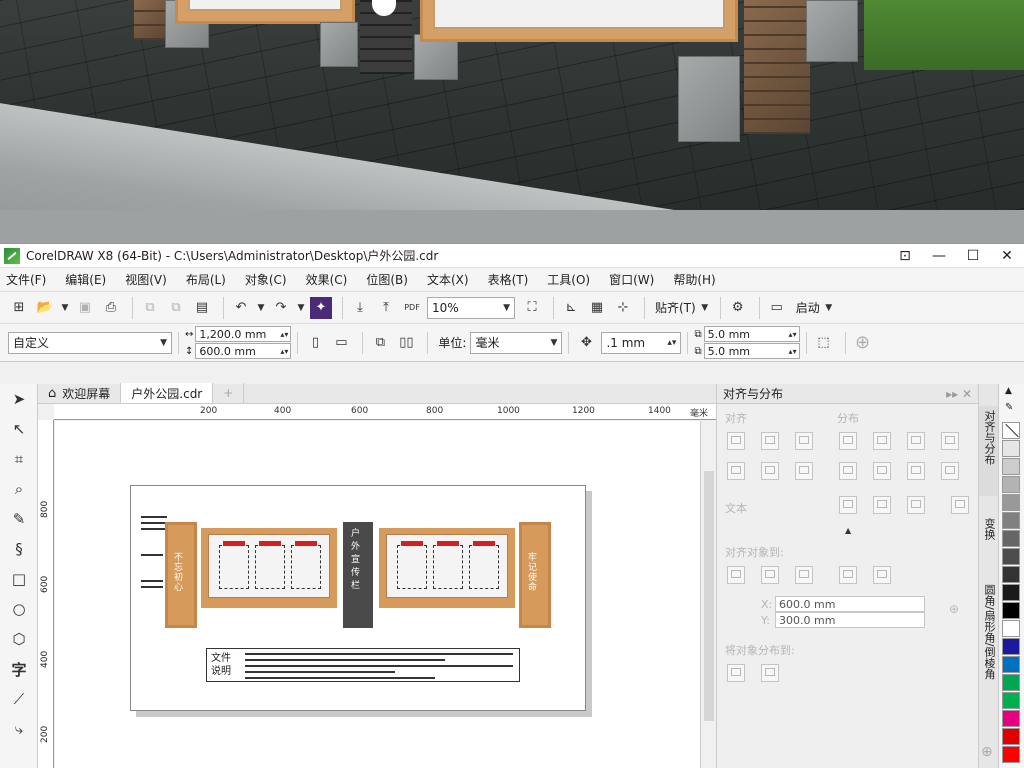 This screenshot has width=1024, height=768. Describe the element at coordinates (987, 752) in the screenshot. I see `add-docker-icon: ⊕` at that location.